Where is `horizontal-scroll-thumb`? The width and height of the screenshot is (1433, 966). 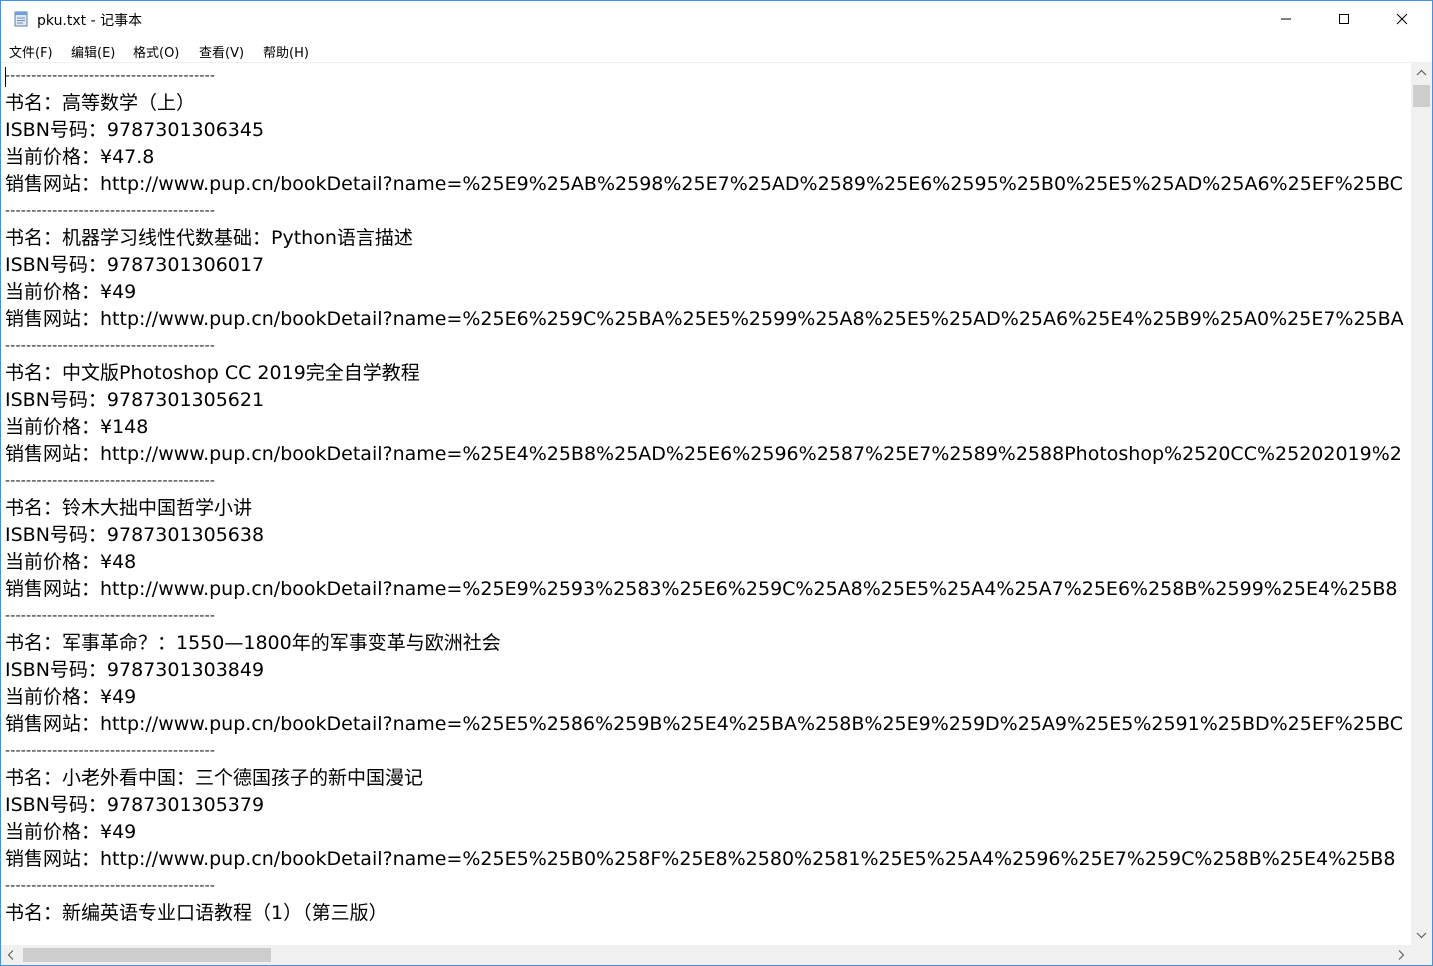 horizontal-scroll-thumb is located at coordinates (147, 955).